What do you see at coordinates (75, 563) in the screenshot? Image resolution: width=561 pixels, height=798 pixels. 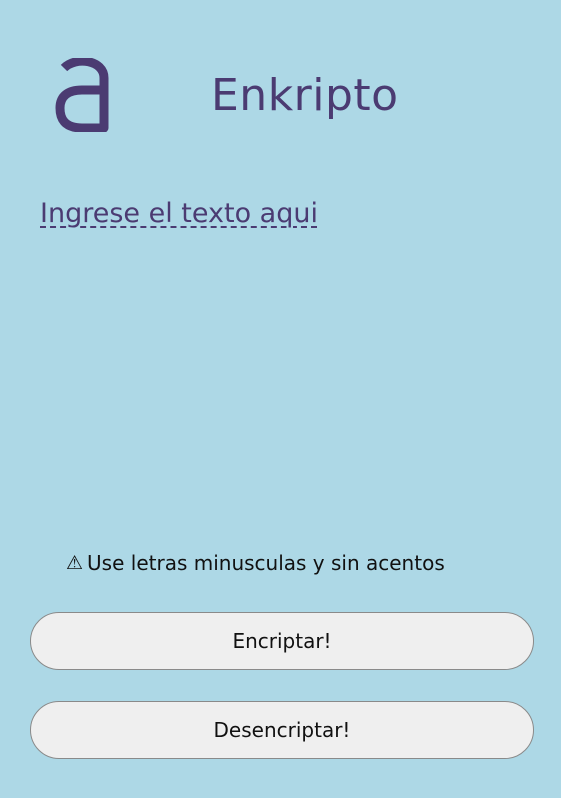 I see `warning-triangle-icon: ⚠` at bounding box center [75, 563].